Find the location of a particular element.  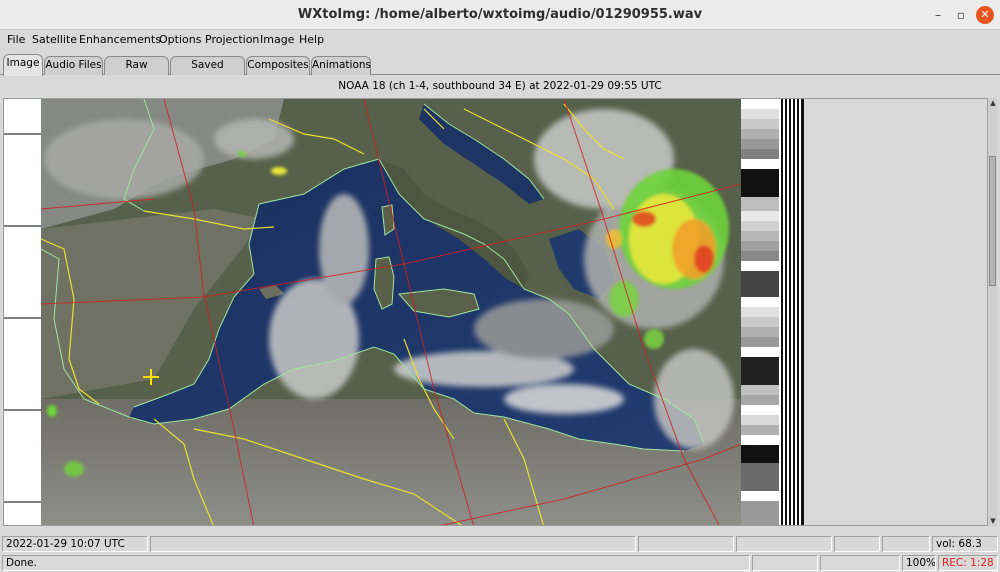

status-rec: REC: 1:28 is located at coordinates (968, 563).